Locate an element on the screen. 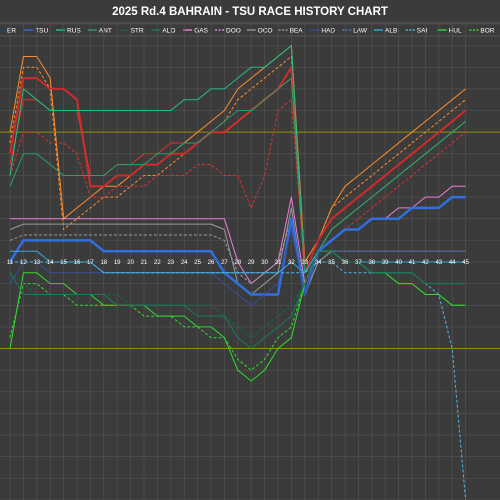 The image size is (500, 500). x-tick-label: 37 is located at coordinates (358, 263).